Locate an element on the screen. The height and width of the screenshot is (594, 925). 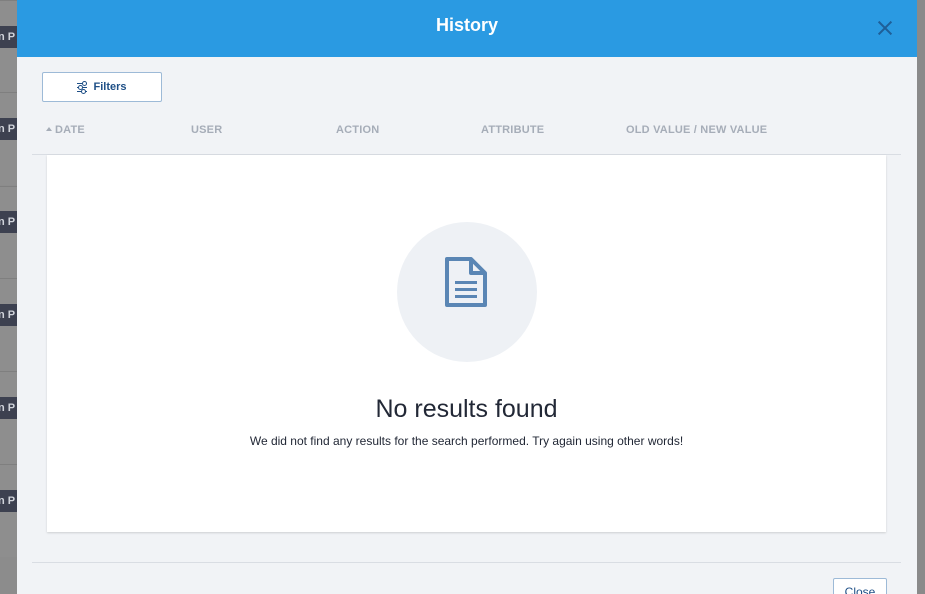
column-header-action: ACTION is located at coordinates (357, 130).